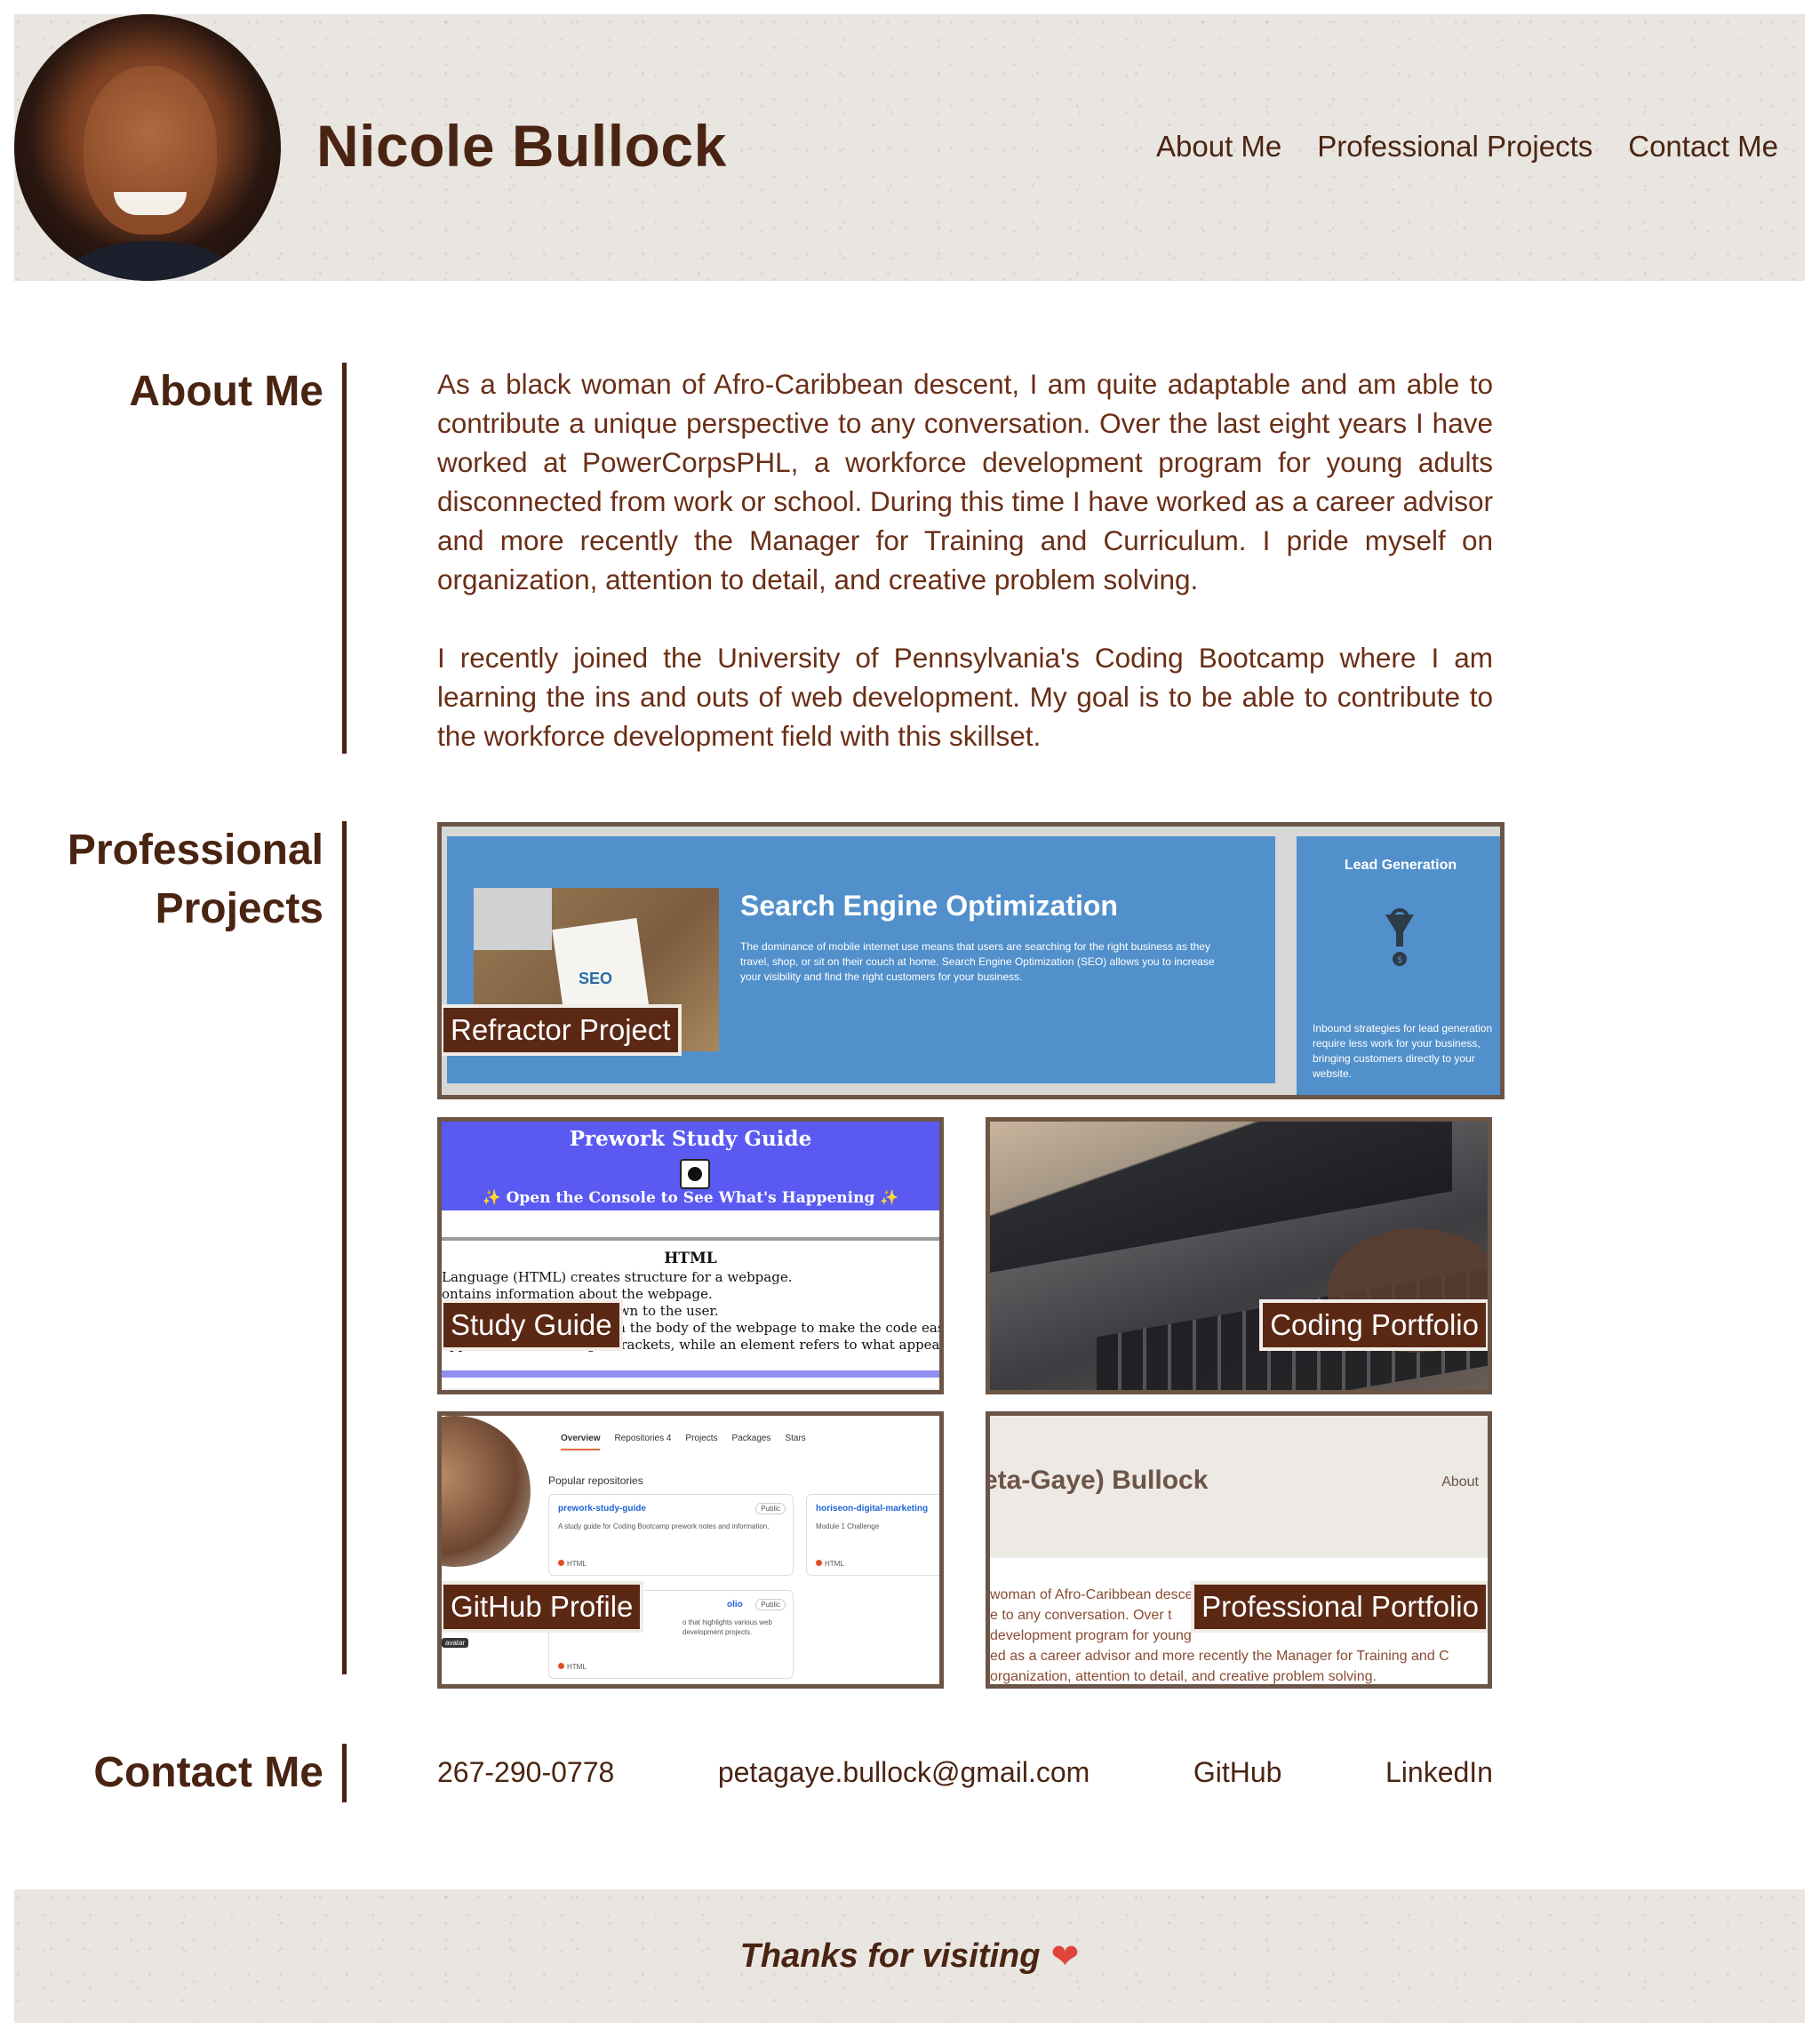 This screenshot has width=1820, height=2037. Describe the element at coordinates (195, 850) in the screenshot. I see `projects-heading-line1: Professional` at that location.